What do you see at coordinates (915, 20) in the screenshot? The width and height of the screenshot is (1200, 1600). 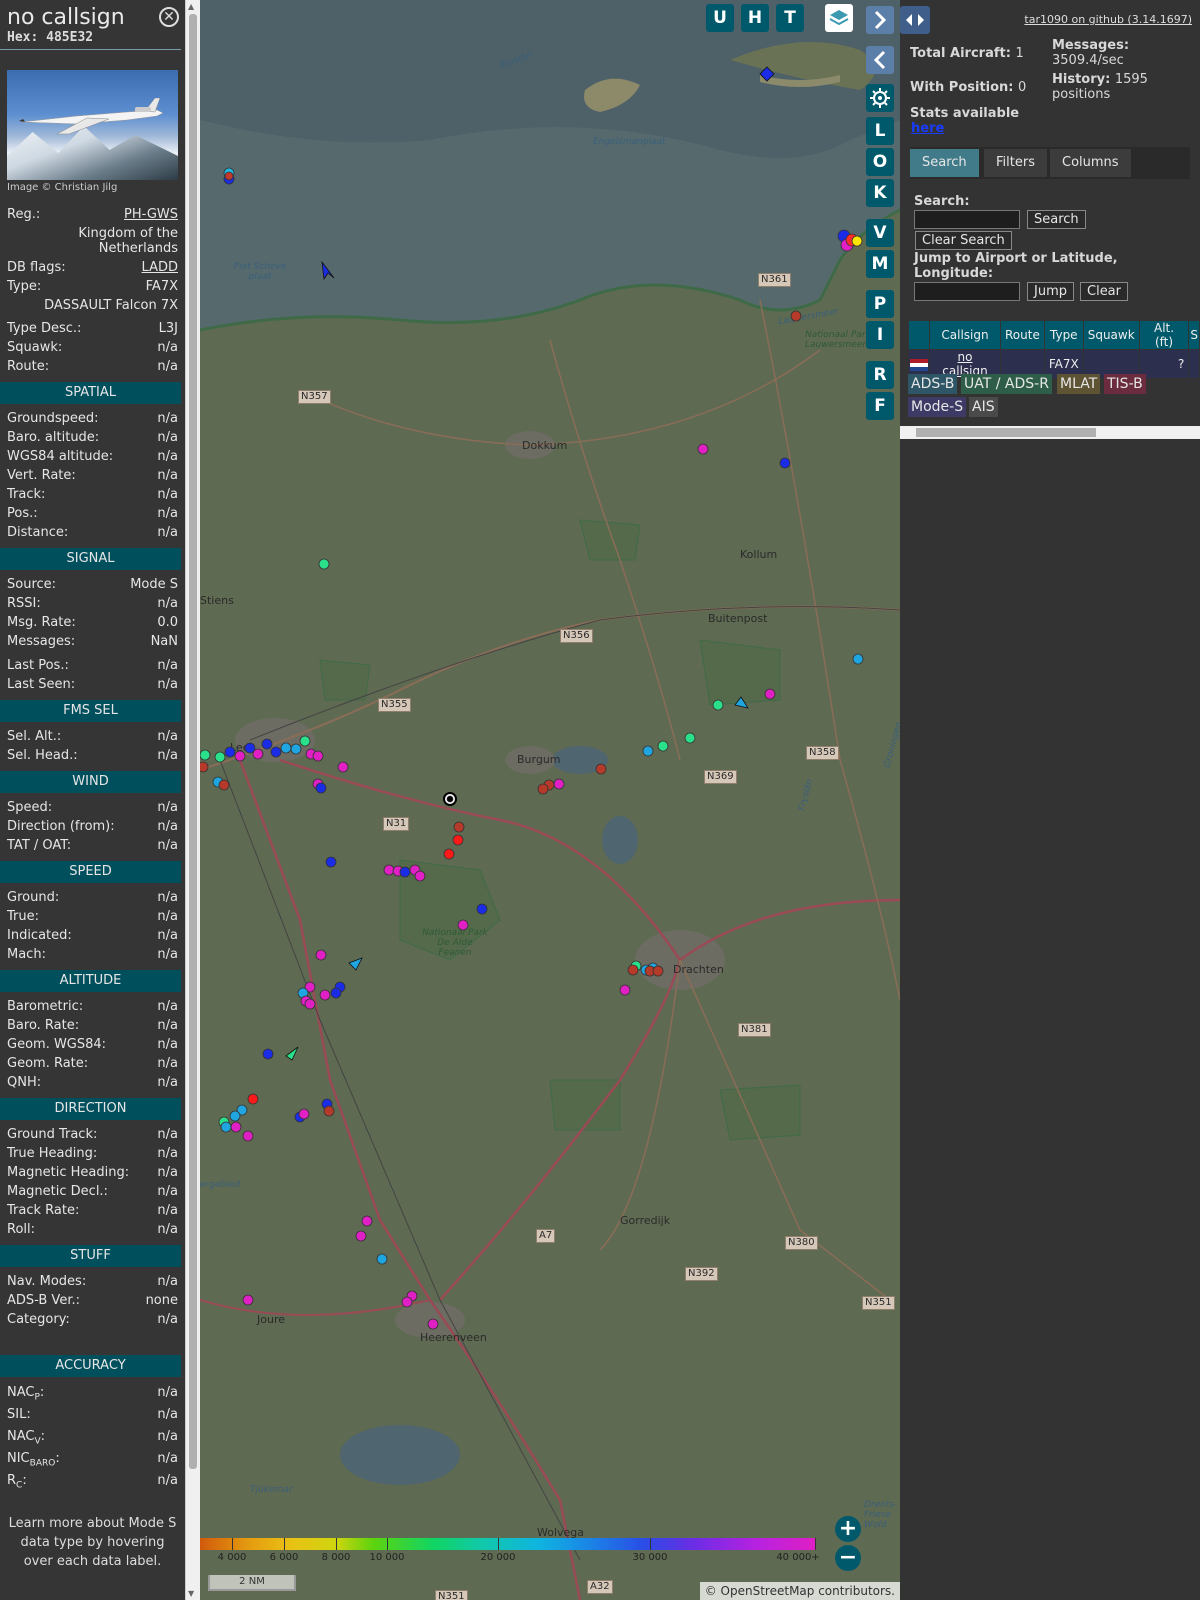 I see `expand-collapse-icon` at bounding box center [915, 20].